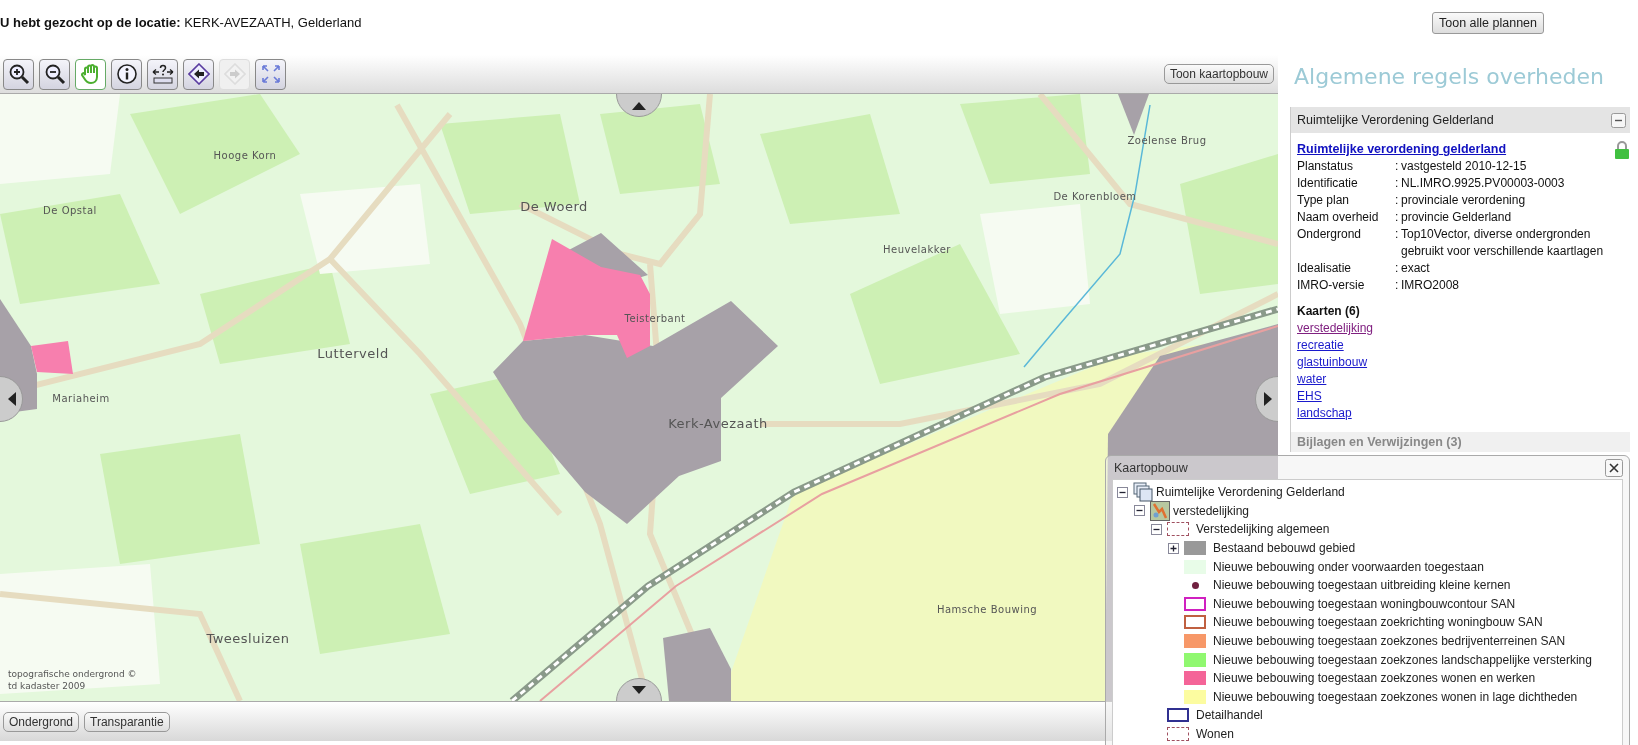 This screenshot has width=1638, height=745. Describe the element at coordinates (1160, 510) in the screenshot. I see `map-icon` at that location.